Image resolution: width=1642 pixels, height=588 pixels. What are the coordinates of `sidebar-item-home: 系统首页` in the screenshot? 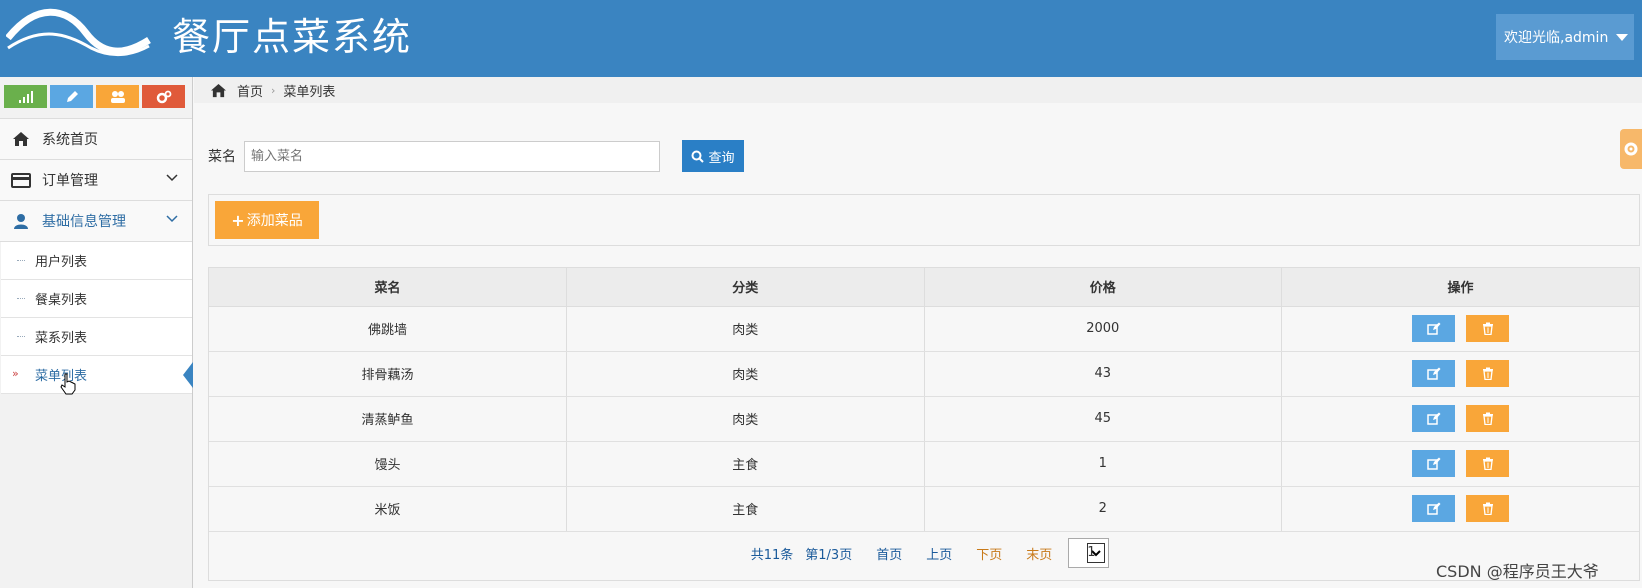 It's located at (96, 139).